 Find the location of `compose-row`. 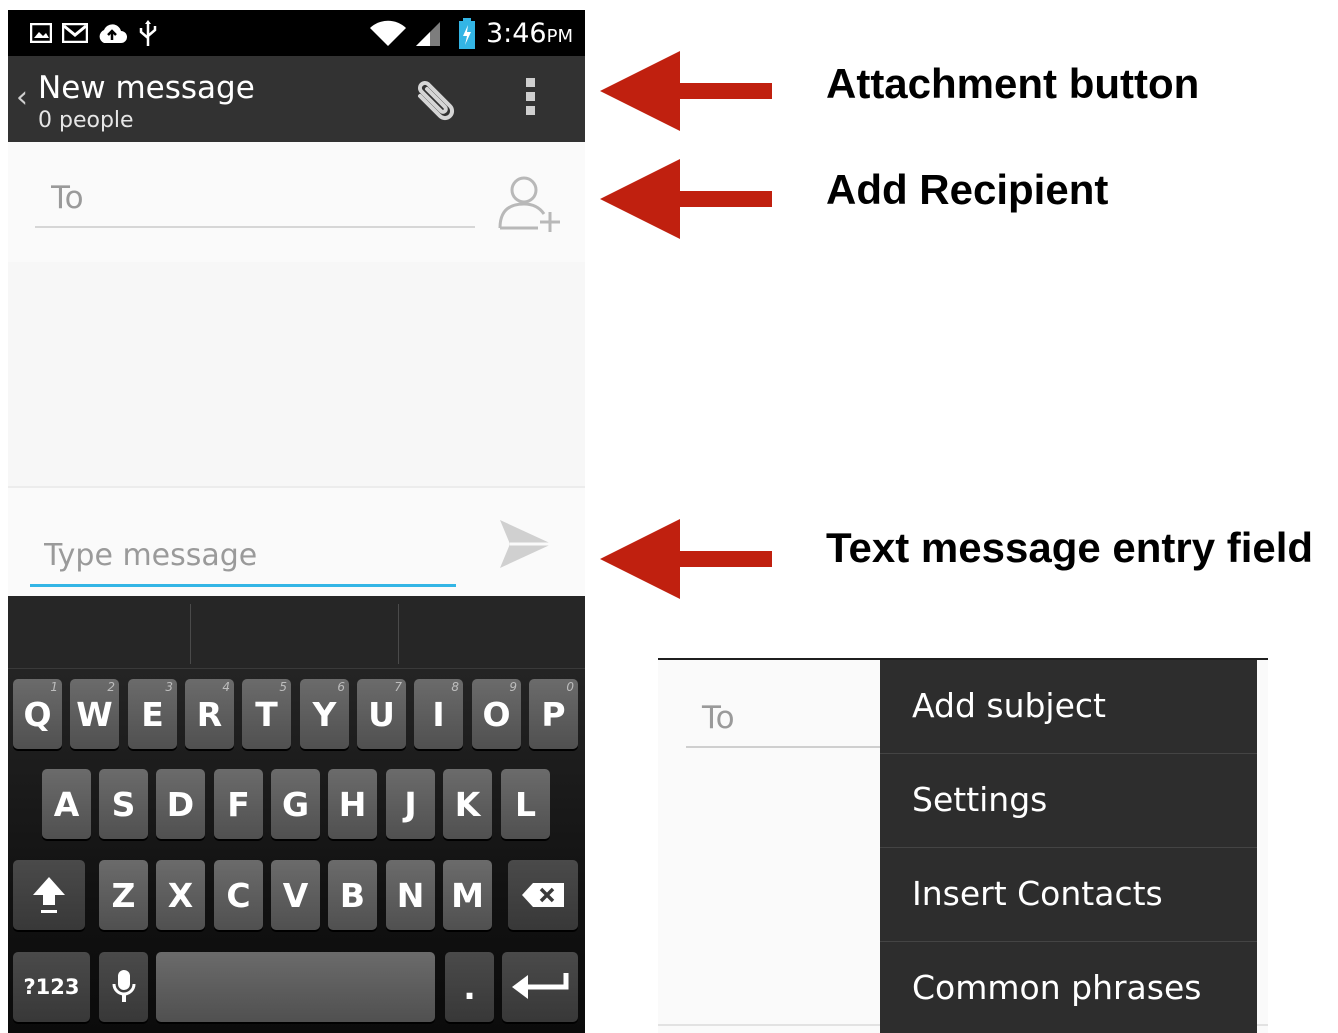

compose-row is located at coordinates (296, 542).